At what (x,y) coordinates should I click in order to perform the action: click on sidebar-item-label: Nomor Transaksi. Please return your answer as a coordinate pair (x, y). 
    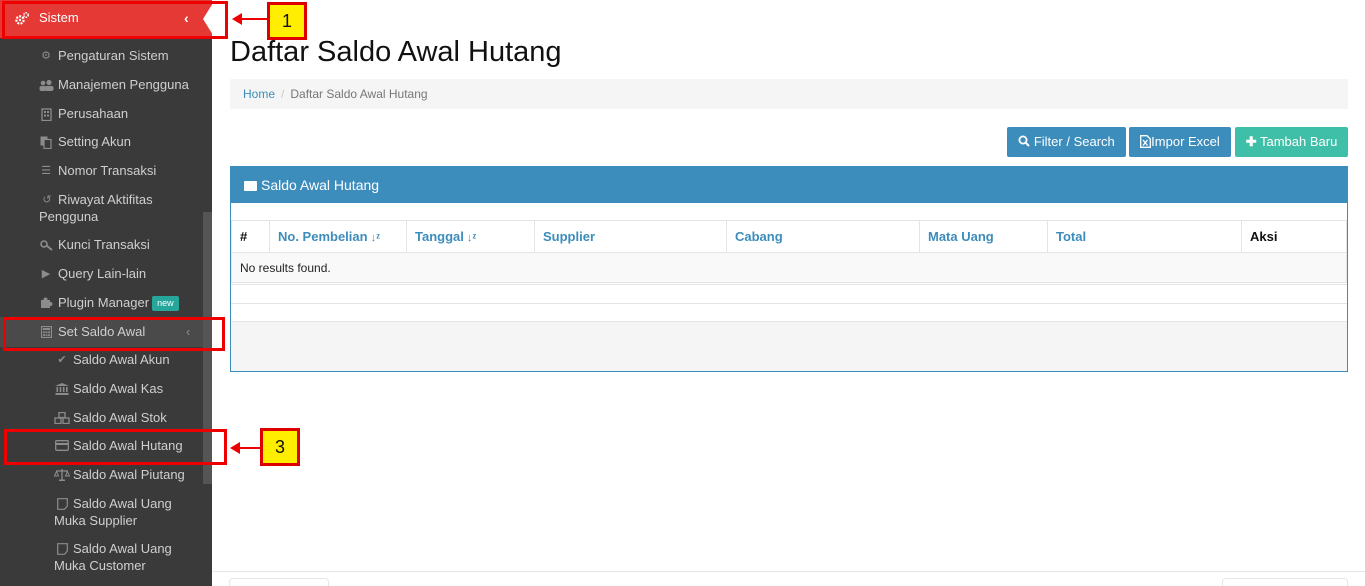
    Looking at the image, I should click on (107, 170).